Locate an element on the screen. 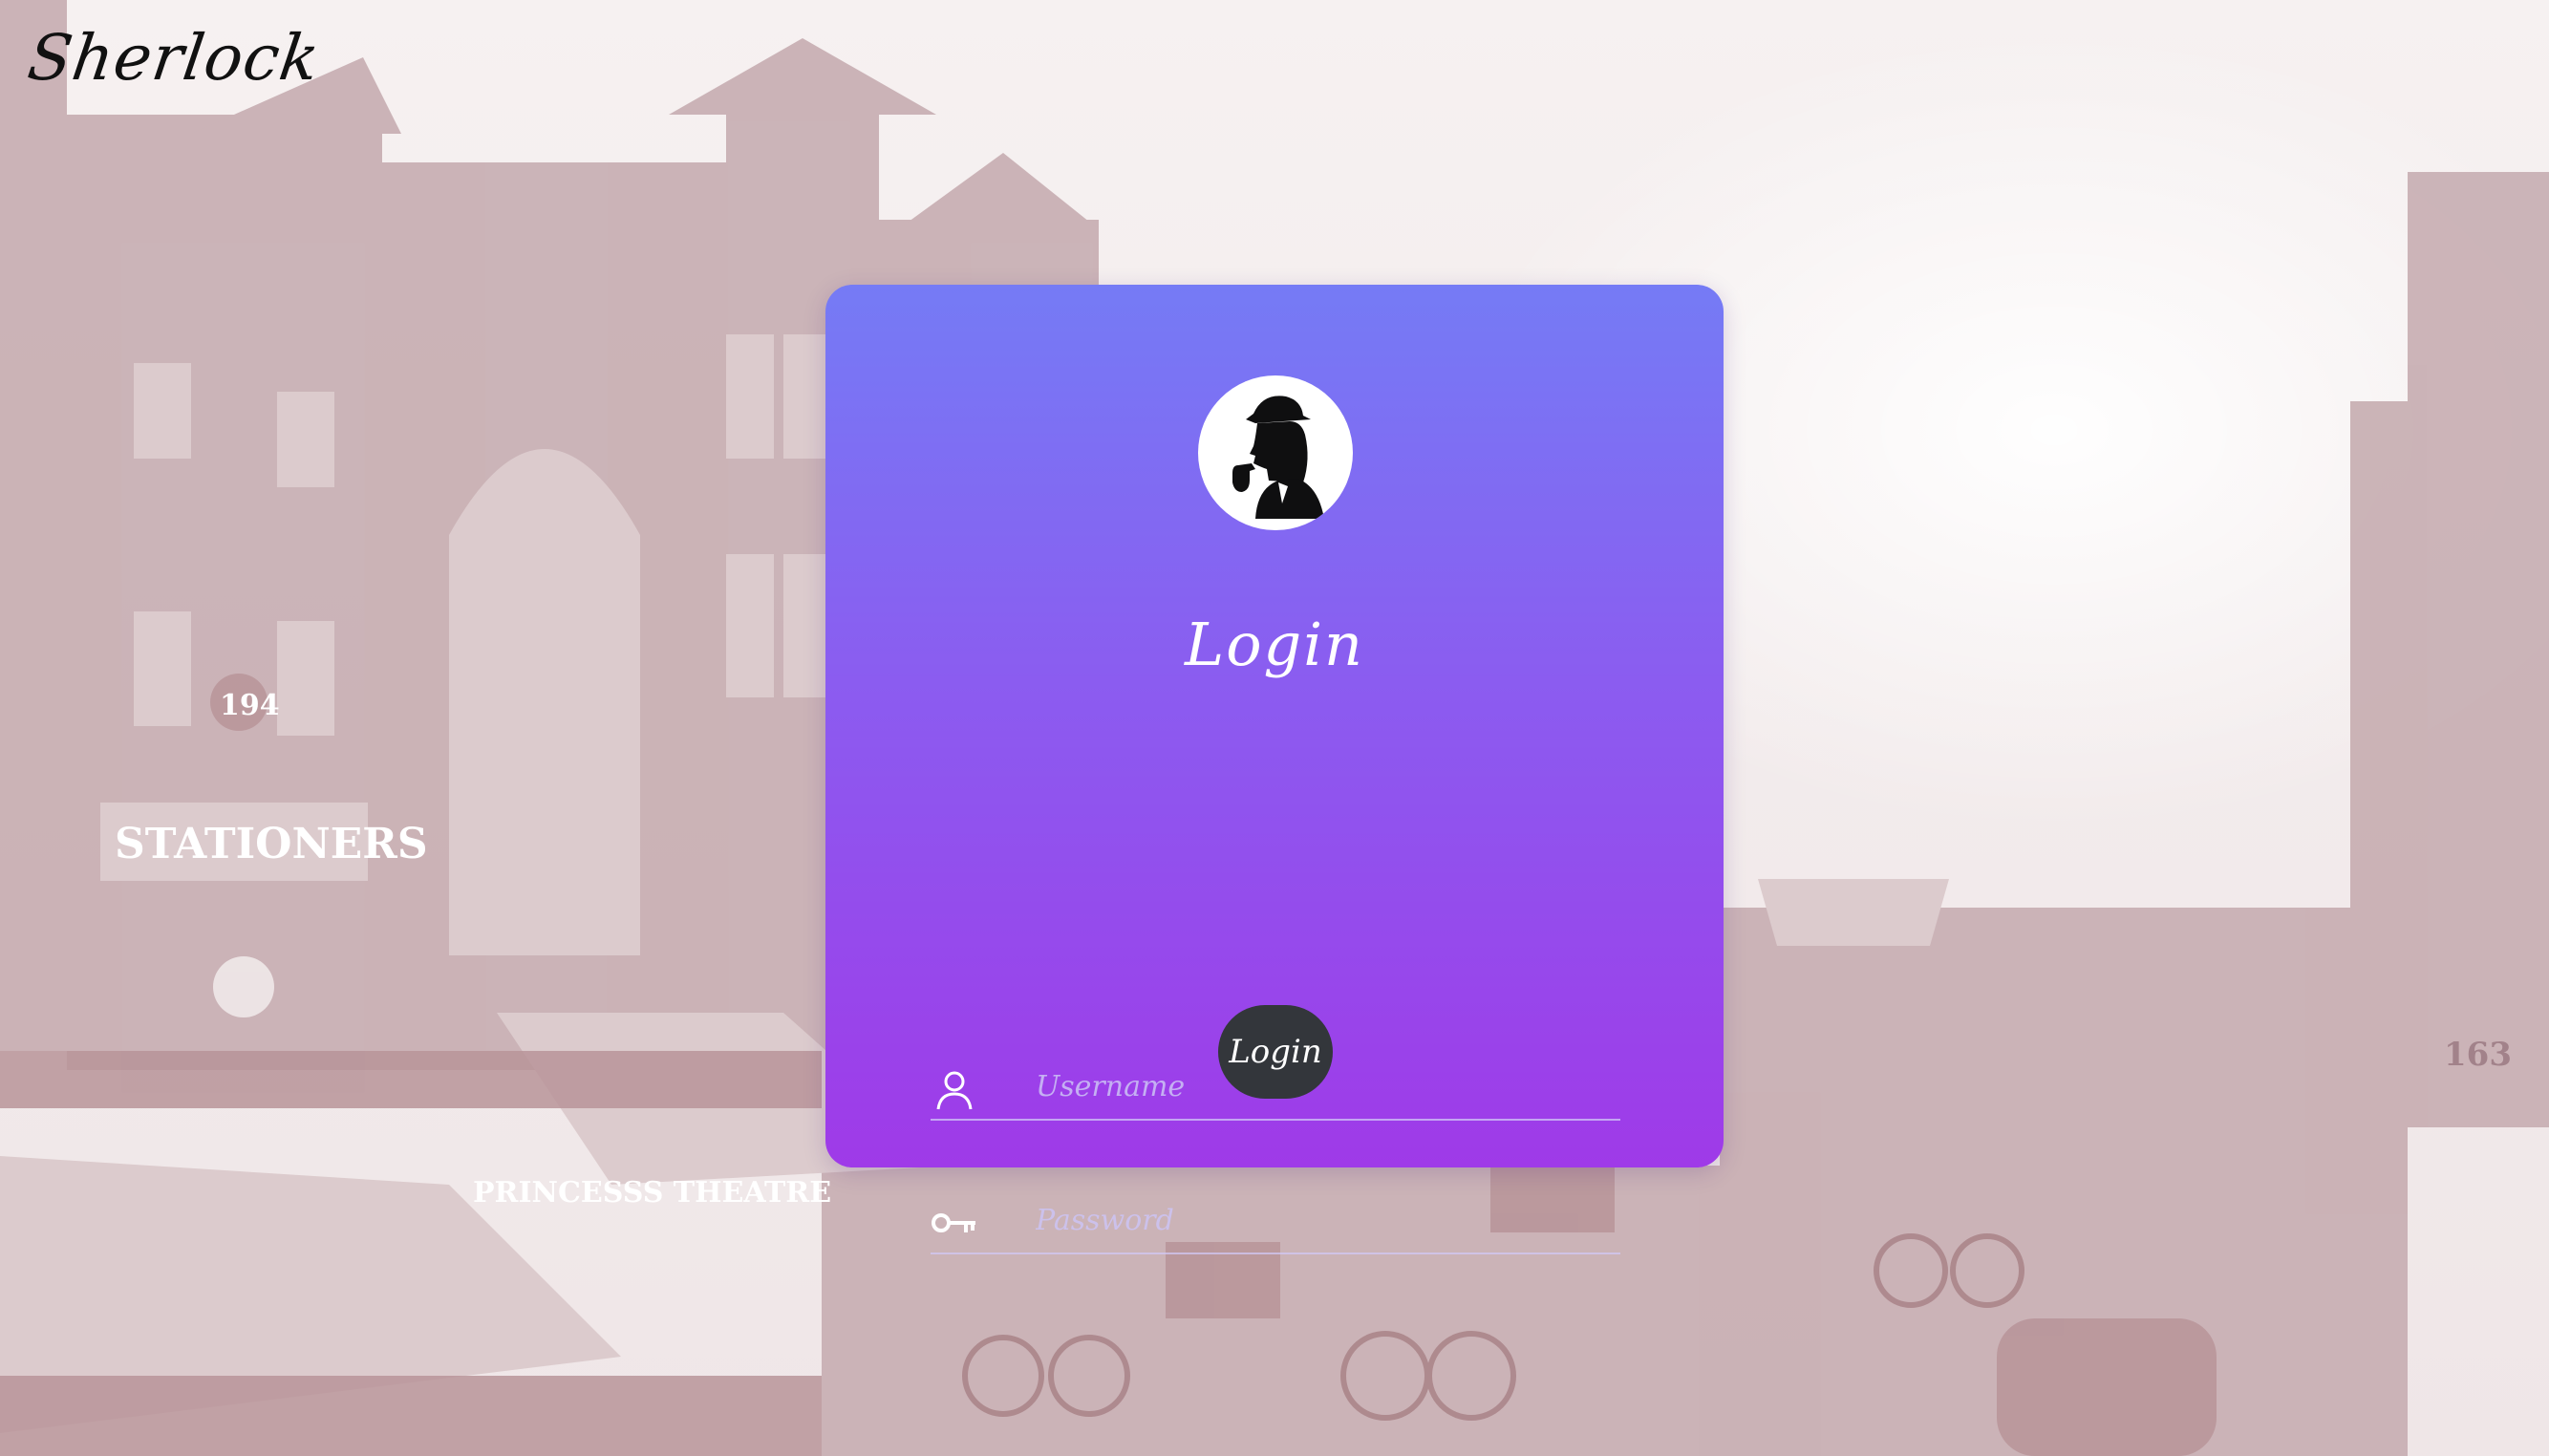  login-button: Login is located at coordinates (1275, 1052).